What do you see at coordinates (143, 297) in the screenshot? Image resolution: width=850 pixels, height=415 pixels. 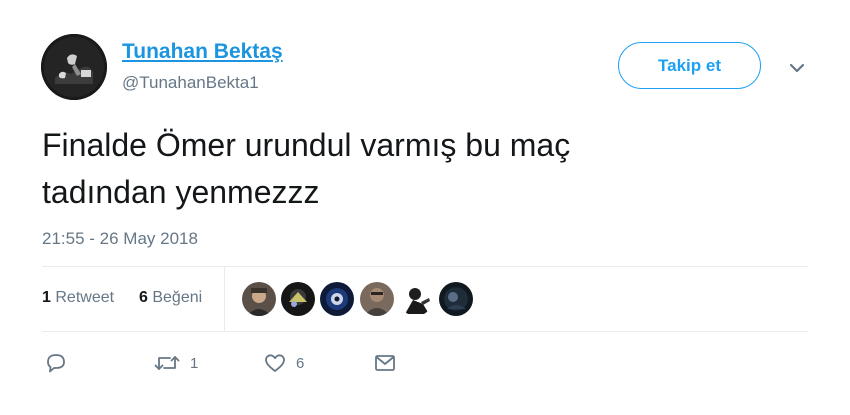 I see `like-stat-count: 6` at bounding box center [143, 297].